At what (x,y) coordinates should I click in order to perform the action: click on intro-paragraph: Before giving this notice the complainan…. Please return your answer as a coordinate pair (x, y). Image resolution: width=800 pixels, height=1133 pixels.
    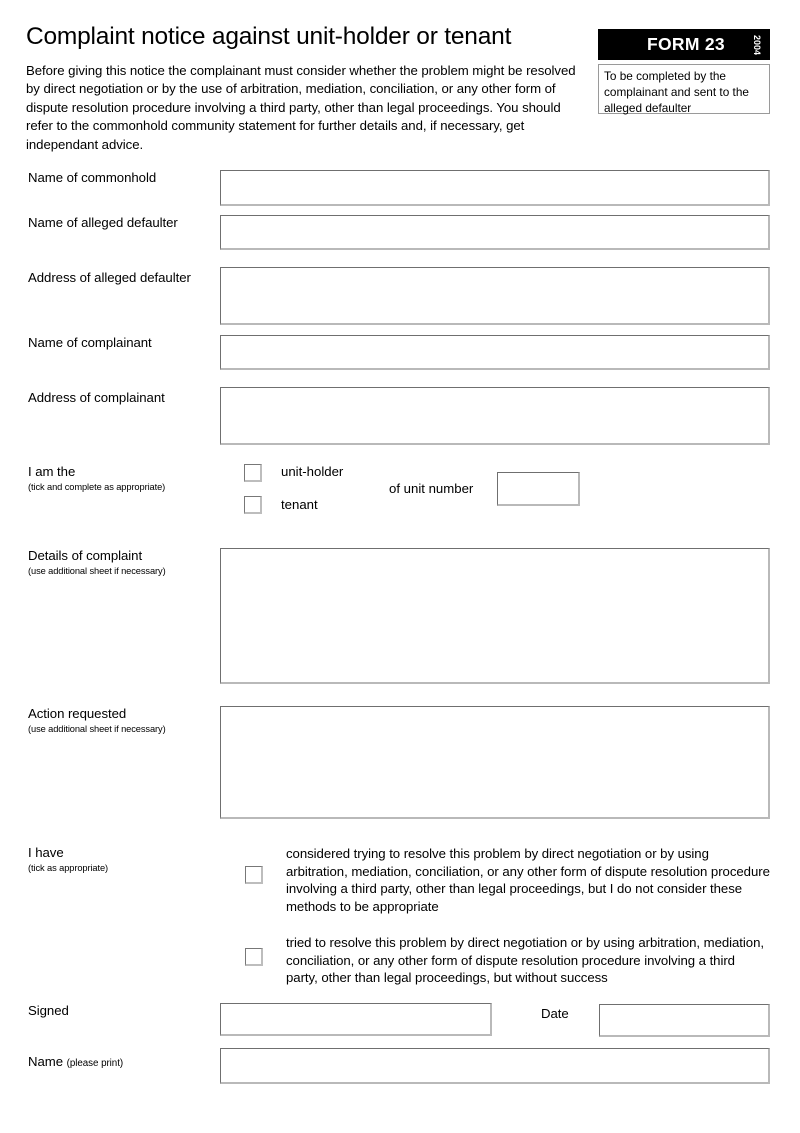
    Looking at the image, I should click on (301, 107).